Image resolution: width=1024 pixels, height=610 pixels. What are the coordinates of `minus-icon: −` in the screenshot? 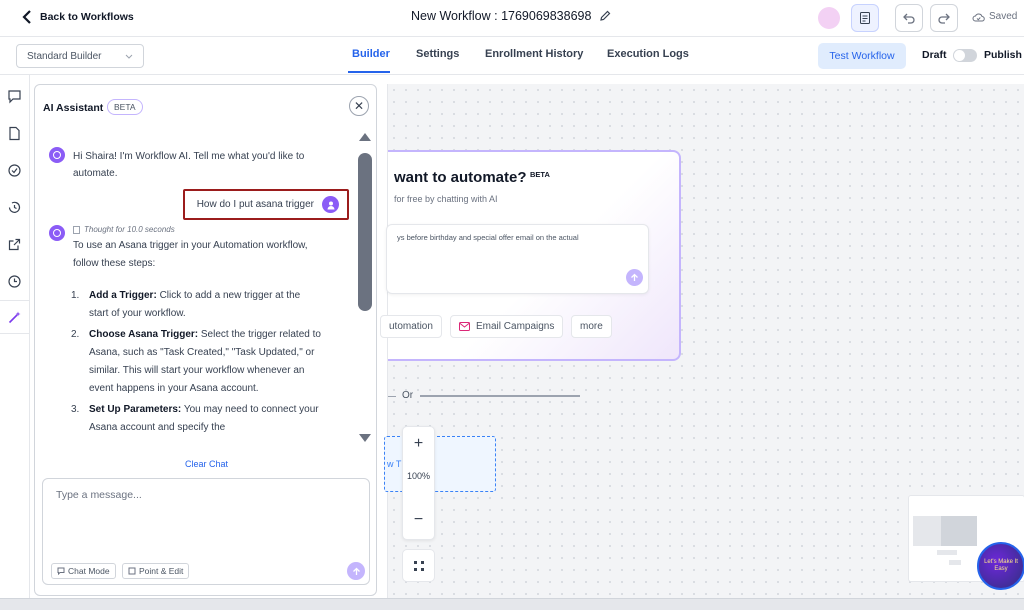 It's located at (418, 519).